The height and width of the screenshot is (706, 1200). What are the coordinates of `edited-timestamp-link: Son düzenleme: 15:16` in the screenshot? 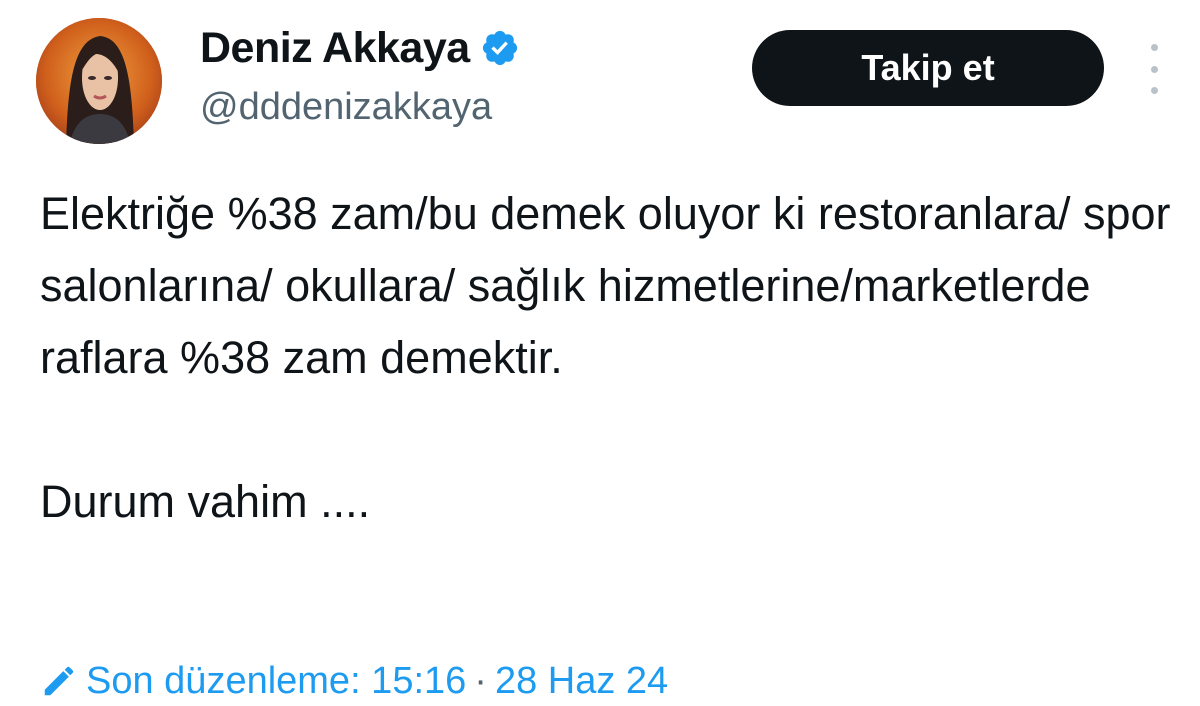 It's located at (276, 681).